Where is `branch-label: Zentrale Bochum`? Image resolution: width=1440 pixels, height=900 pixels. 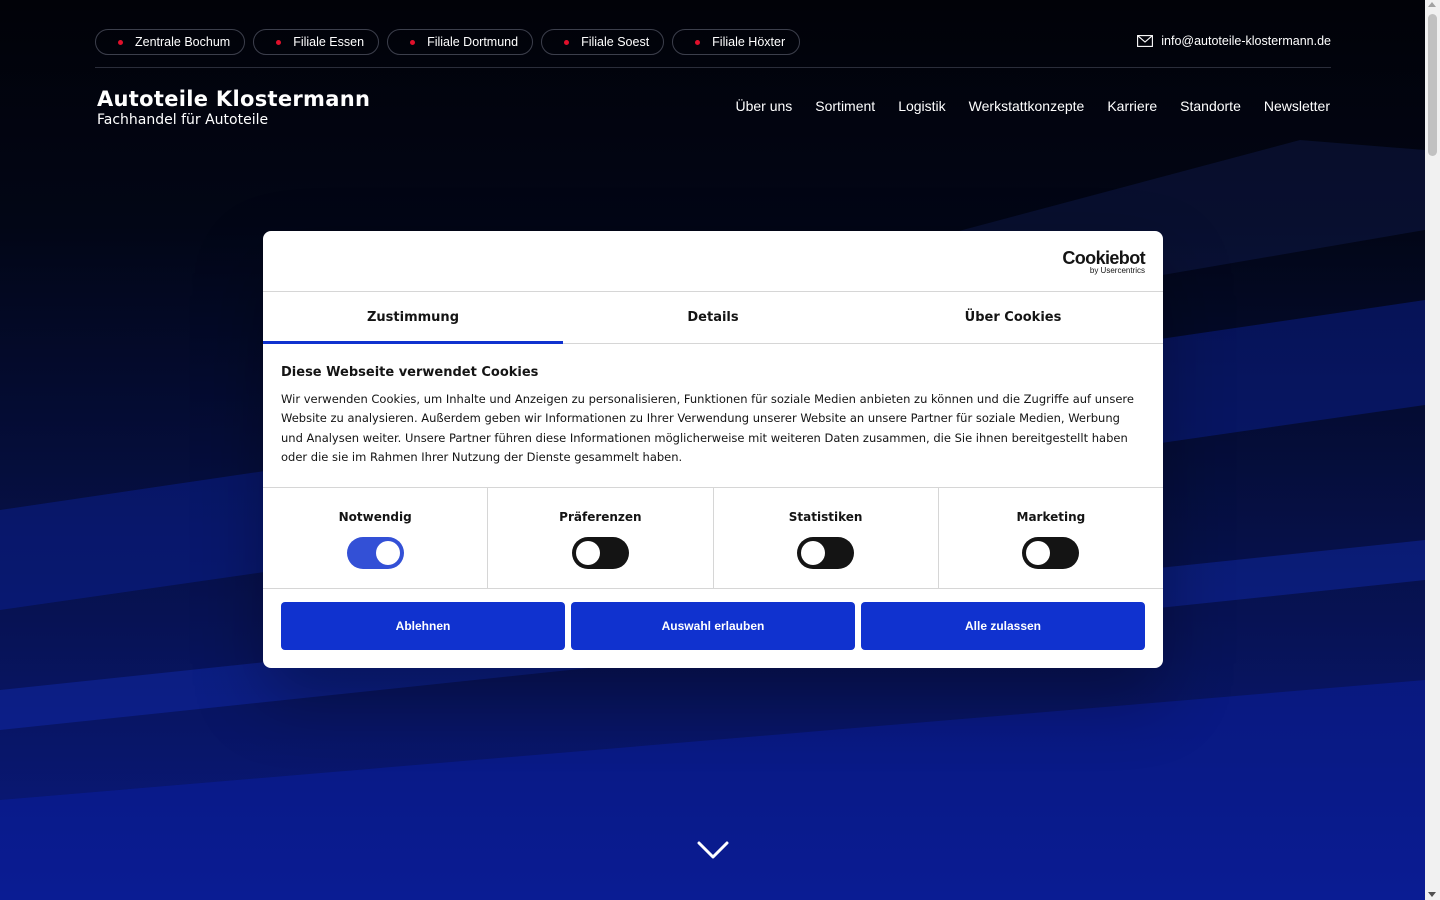 branch-label: Zentrale Bochum is located at coordinates (183, 42).